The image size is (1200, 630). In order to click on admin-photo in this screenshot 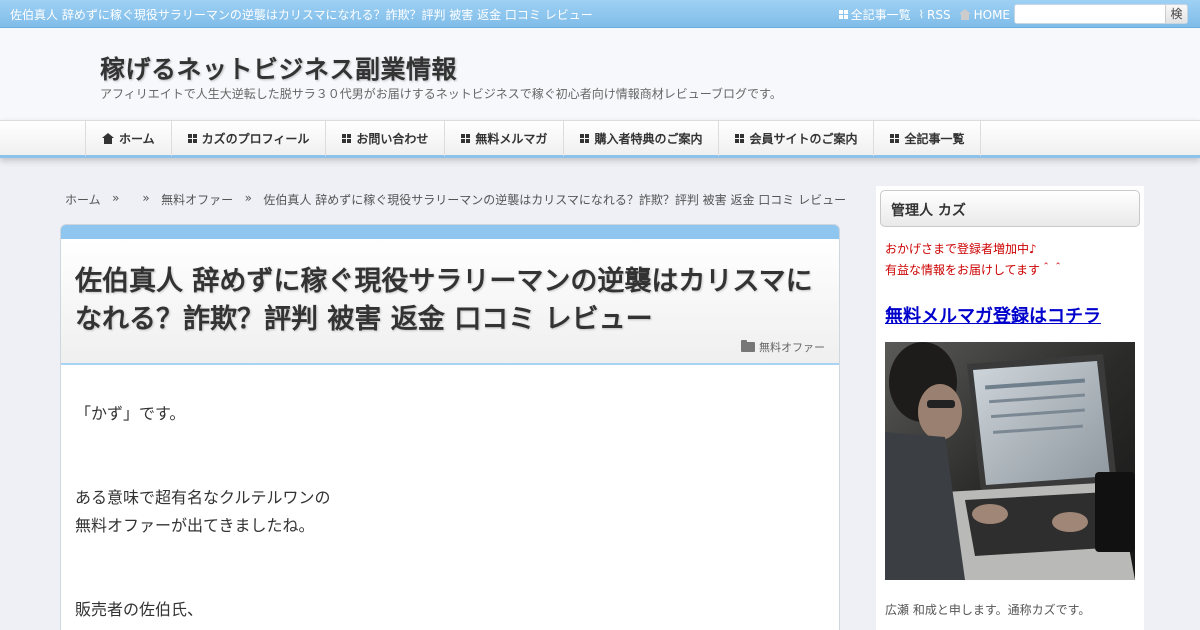, I will do `click(1010, 461)`.